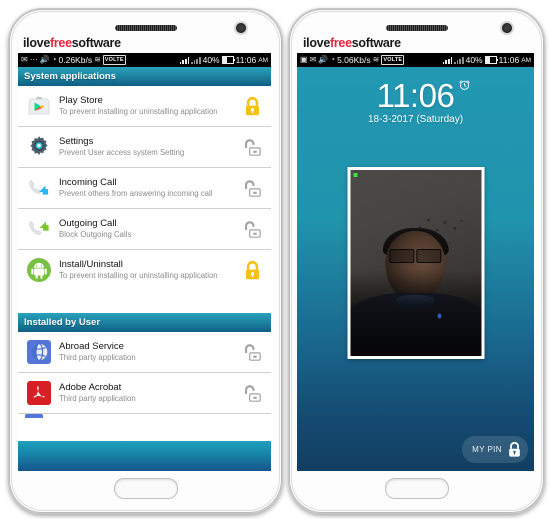 The image size is (550, 519). Describe the element at coordinates (75, 60) in the screenshot. I see `data-rate-label: 0.26Kb/s` at that location.